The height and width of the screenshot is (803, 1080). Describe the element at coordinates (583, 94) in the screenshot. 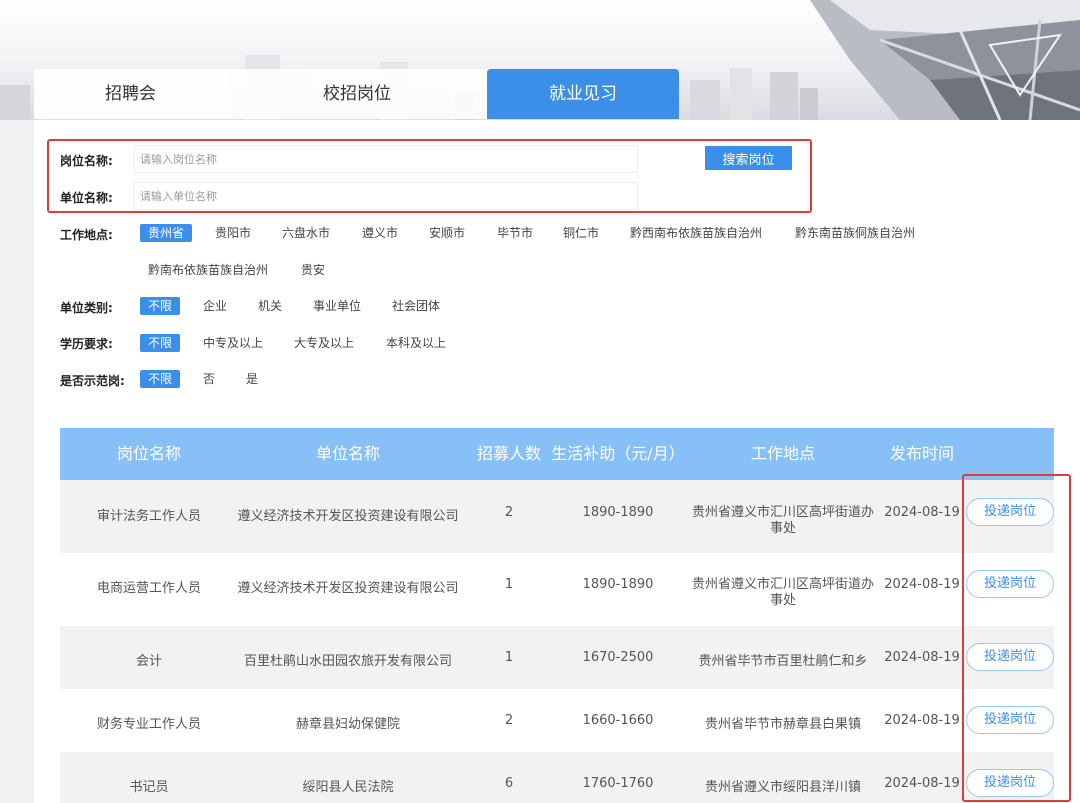

I see `tab-internship: 就业见习` at that location.